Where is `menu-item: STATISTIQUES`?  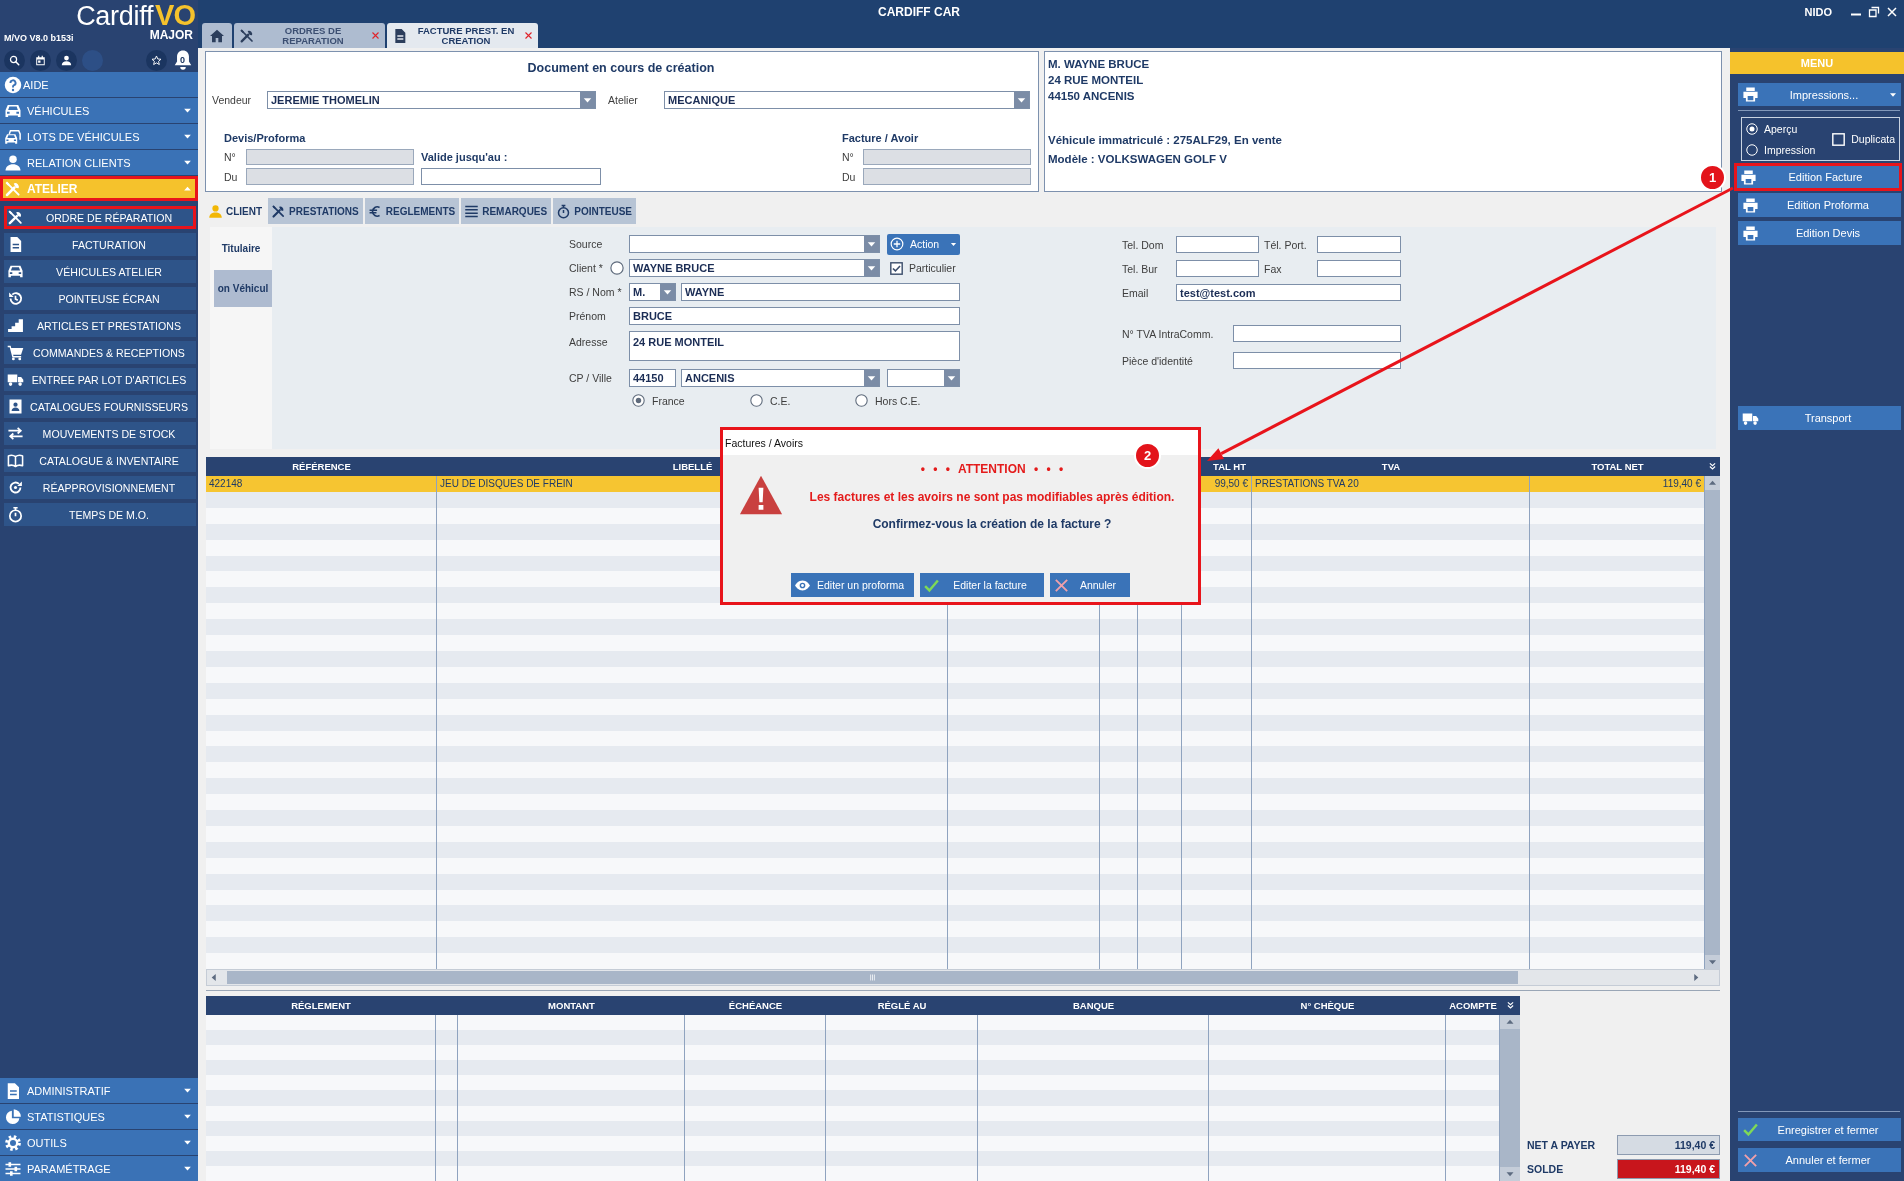 menu-item: STATISTIQUES is located at coordinates (99, 1116).